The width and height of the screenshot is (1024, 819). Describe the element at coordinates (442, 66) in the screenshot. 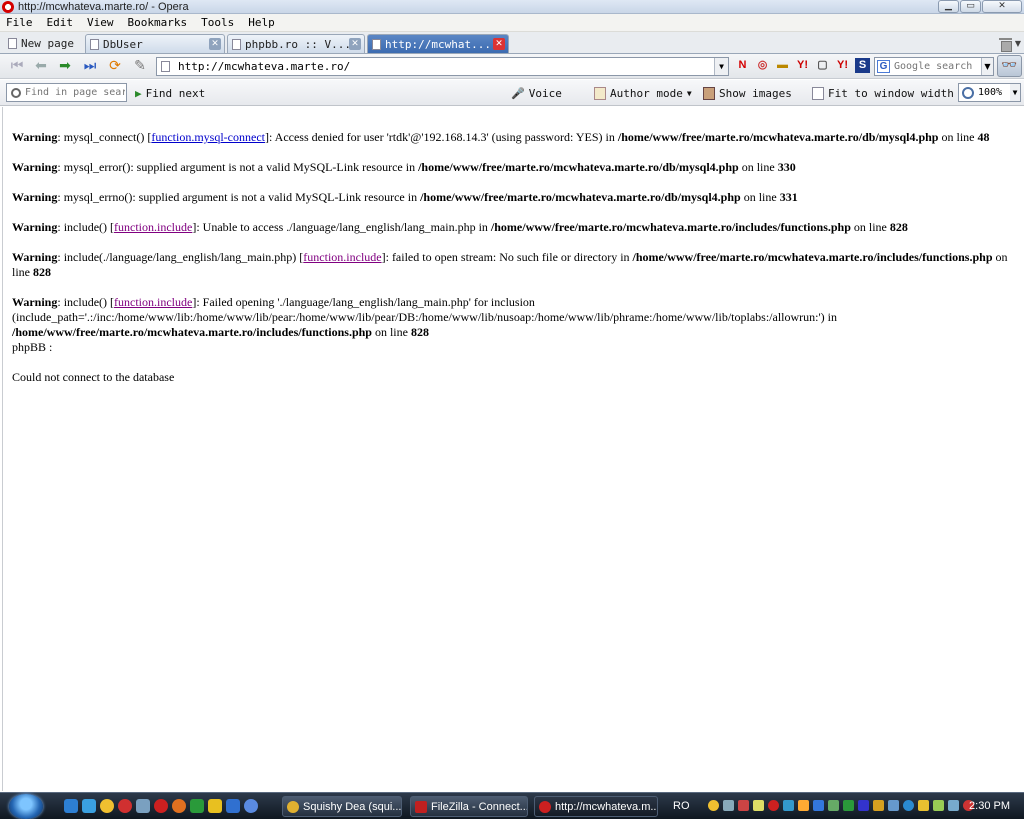

I see `address-bar: http://mcwhateva.marte.ro/ ▼` at that location.